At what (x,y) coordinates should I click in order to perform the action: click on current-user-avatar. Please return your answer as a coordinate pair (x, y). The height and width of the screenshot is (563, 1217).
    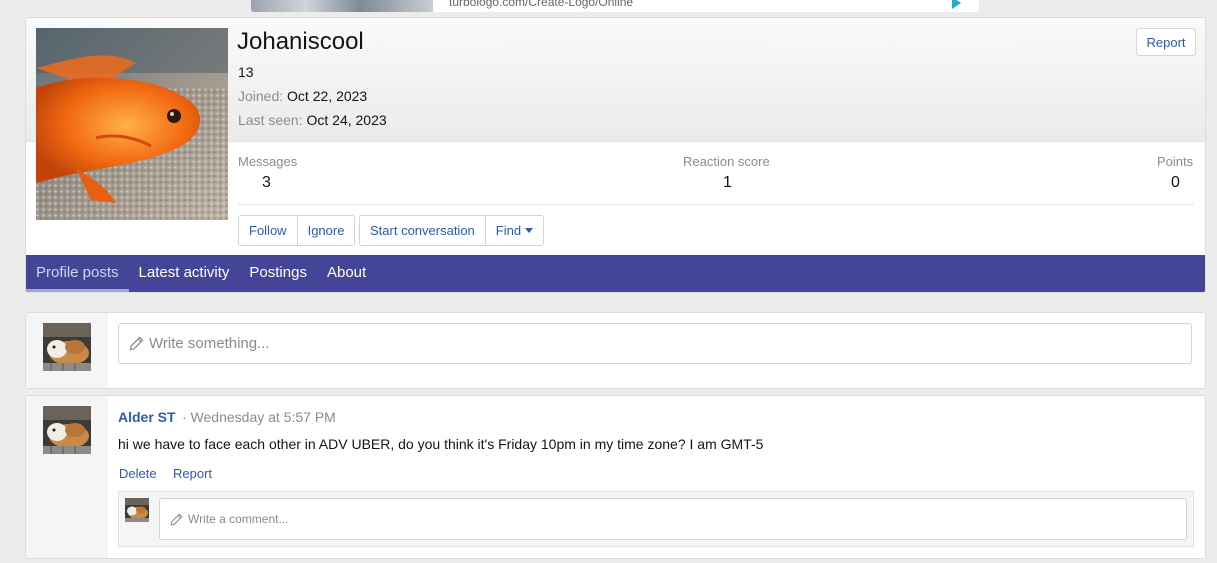
    Looking at the image, I should click on (67, 347).